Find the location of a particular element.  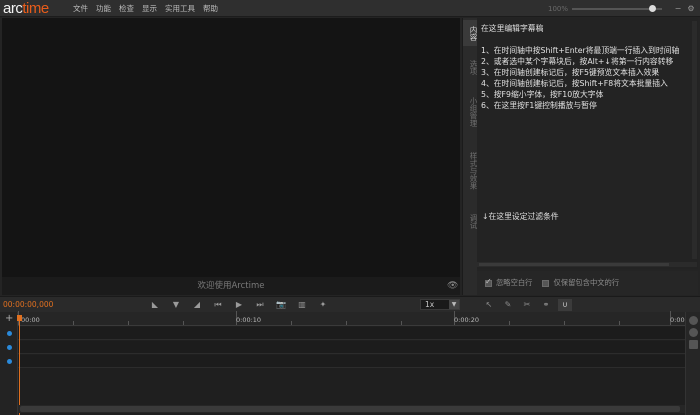

camera-icon: 📷 is located at coordinates (281, 305).